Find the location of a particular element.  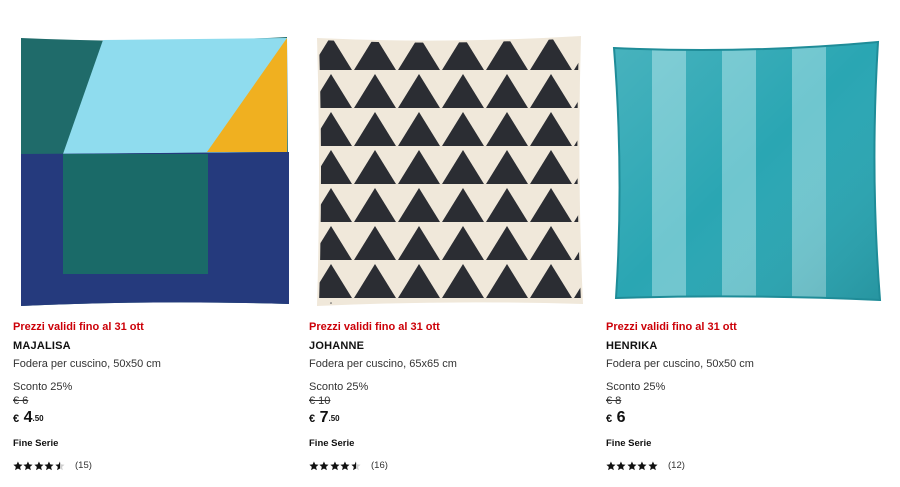

review-count: (16) is located at coordinates (379, 465).